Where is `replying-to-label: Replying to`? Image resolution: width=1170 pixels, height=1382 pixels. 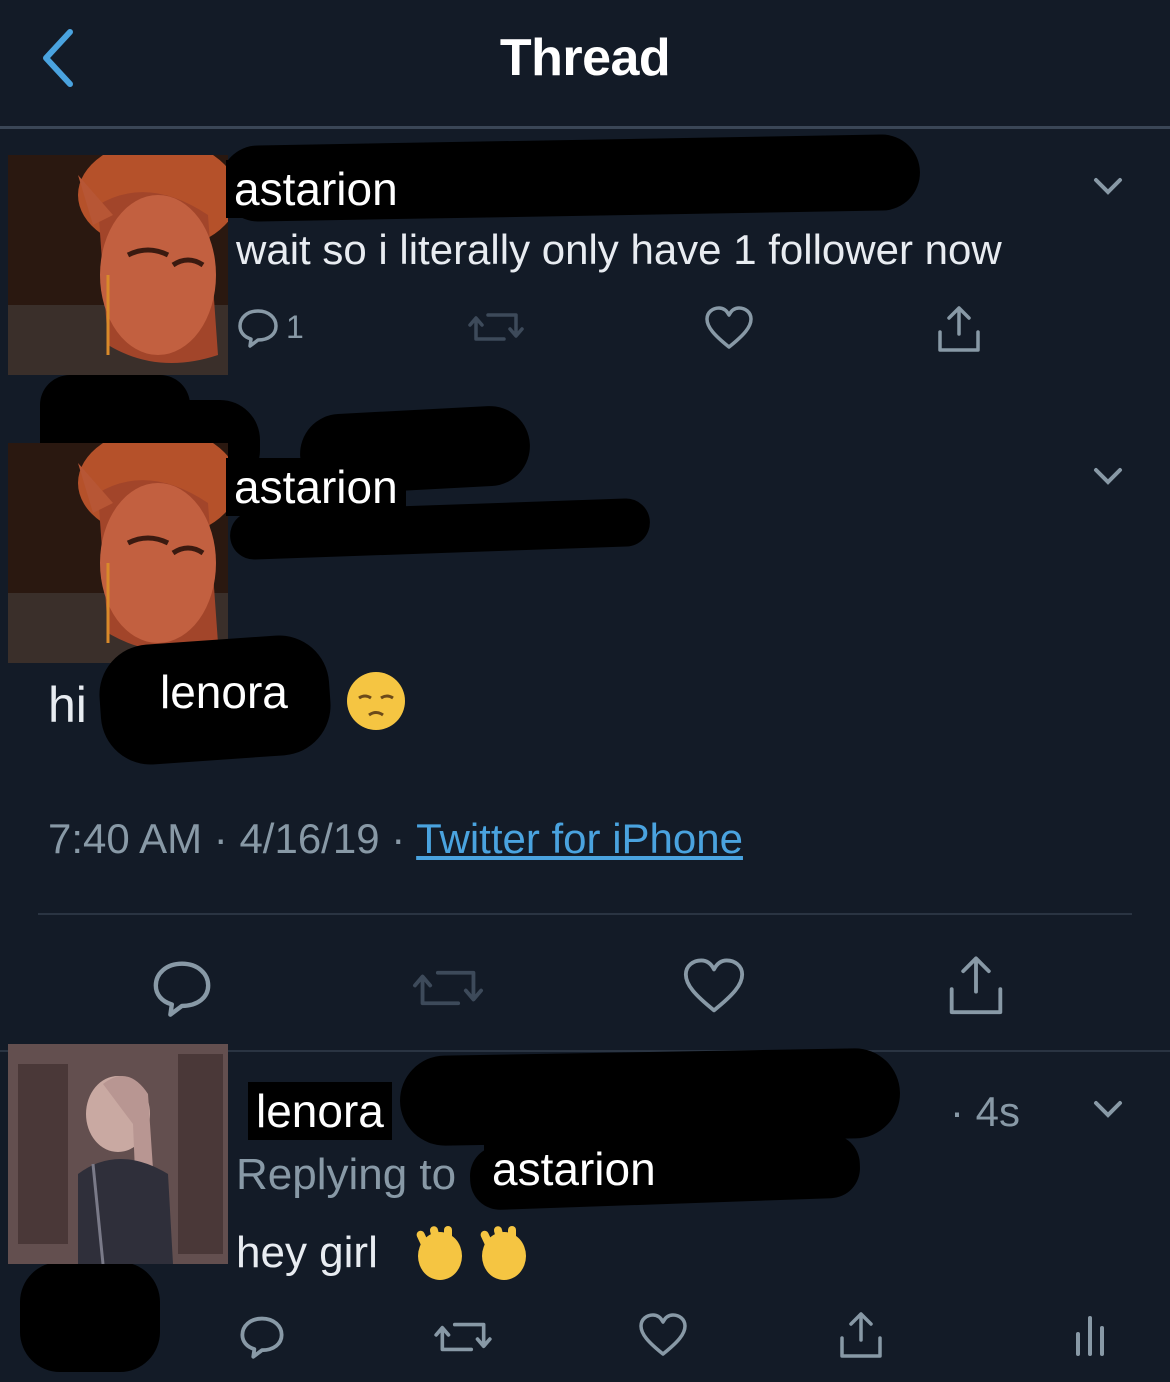
replying-to-label: Replying to is located at coordinates (346, 1174).